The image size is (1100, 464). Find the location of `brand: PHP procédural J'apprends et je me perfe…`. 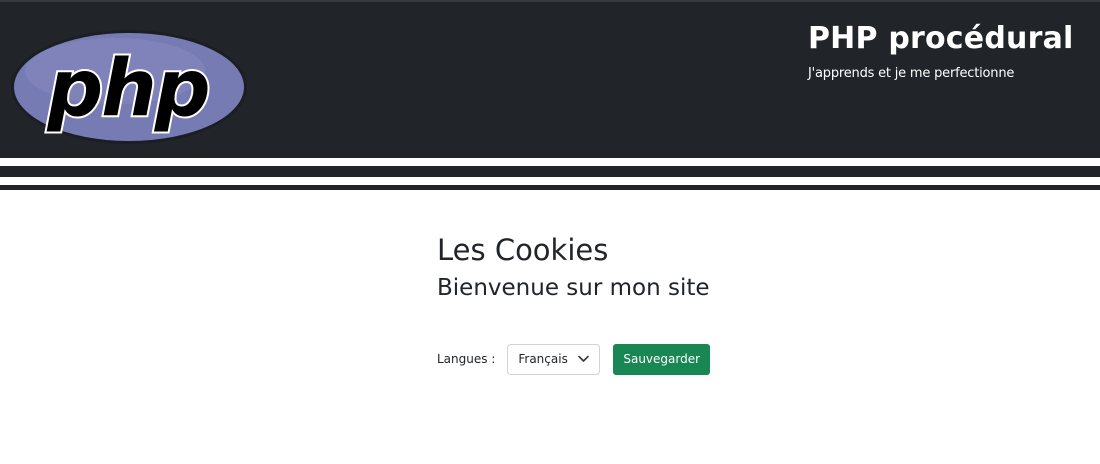

brand: PHP procédural J'apprends et je me perfe… is located at coordinates (941, 51).